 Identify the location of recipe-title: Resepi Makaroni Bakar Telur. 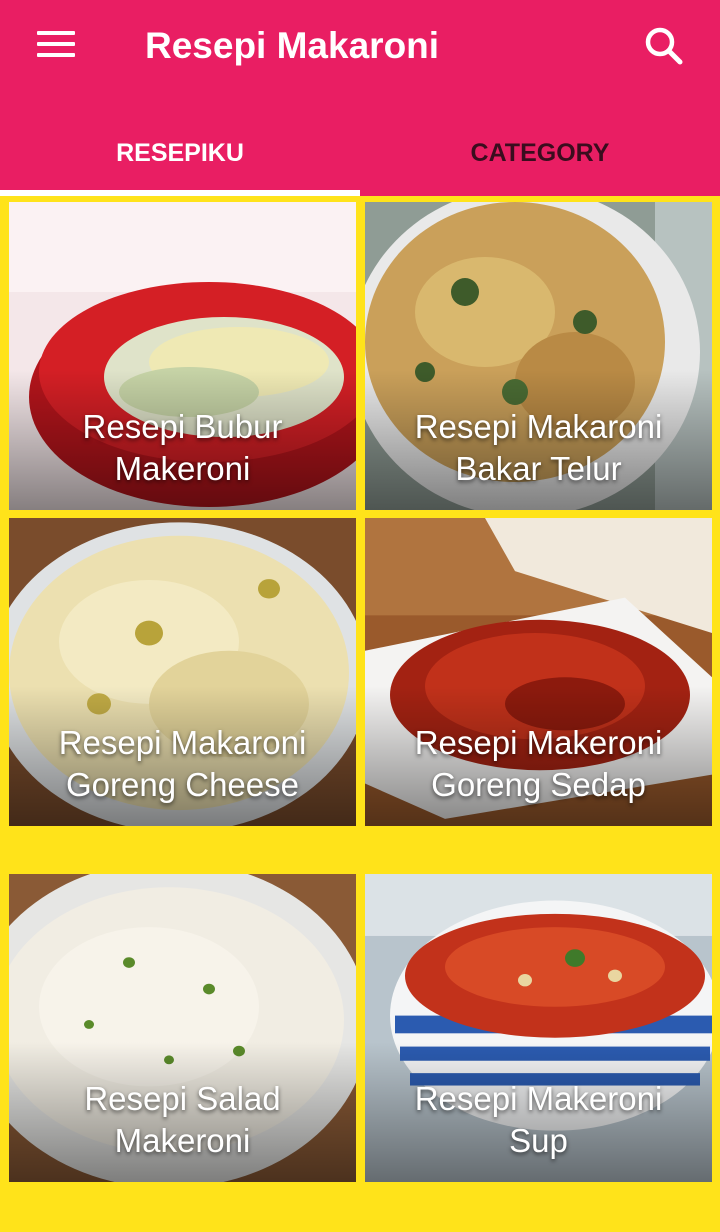
(538, 448).